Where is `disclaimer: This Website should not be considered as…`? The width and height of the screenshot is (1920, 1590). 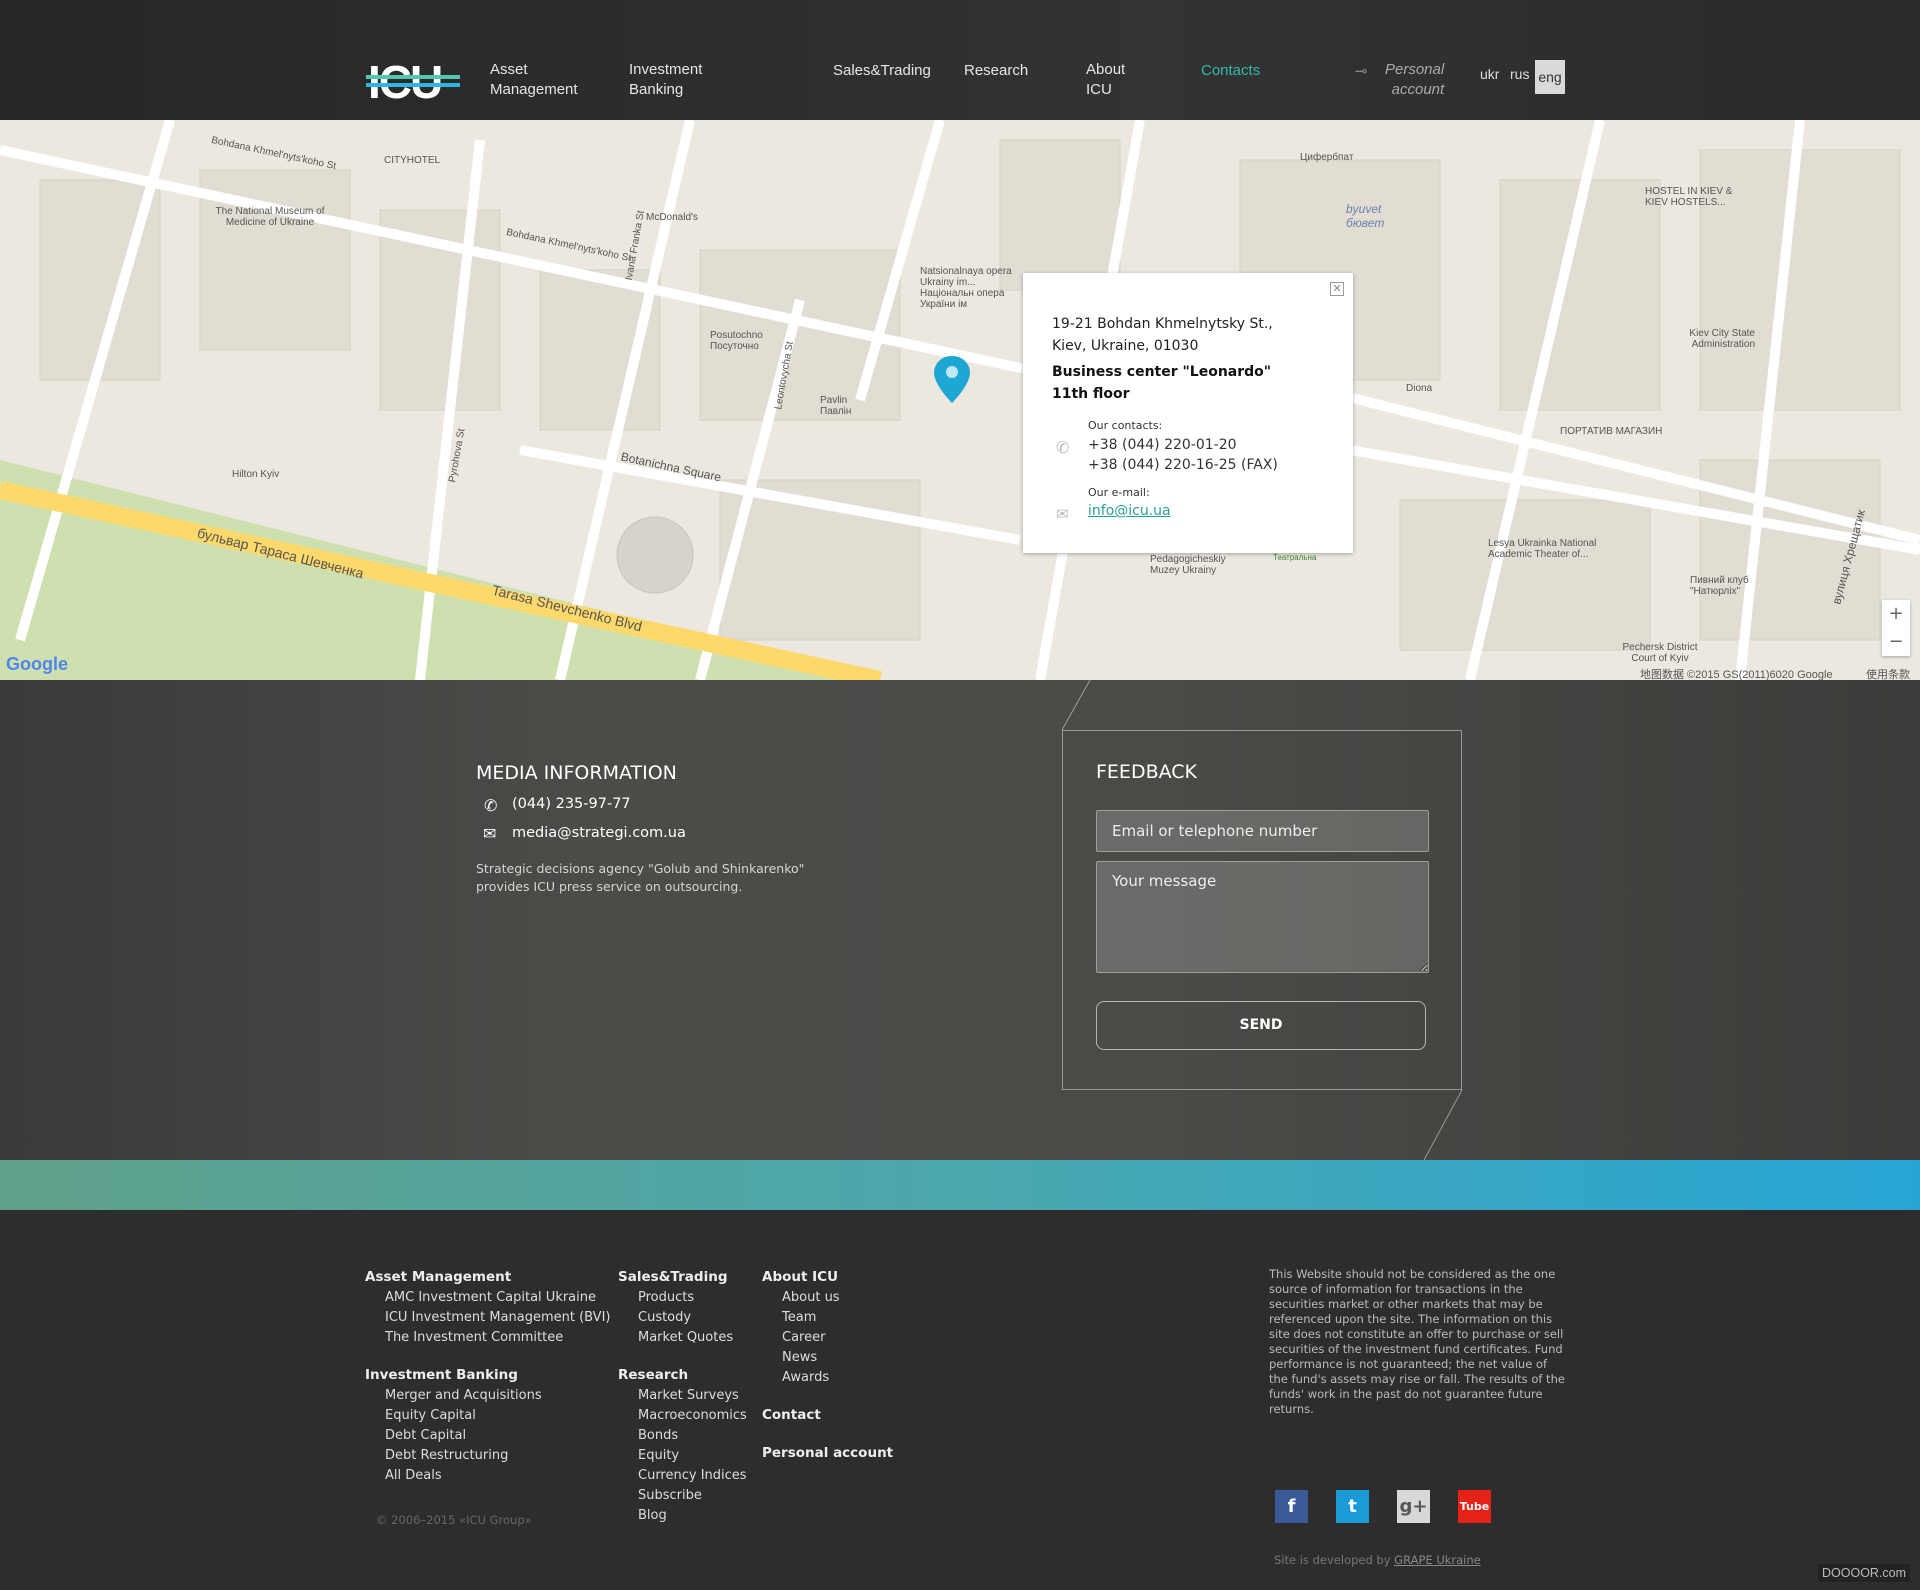 disclaimer: This Website should not be considered as… is located at coordinates (1417, 1341).